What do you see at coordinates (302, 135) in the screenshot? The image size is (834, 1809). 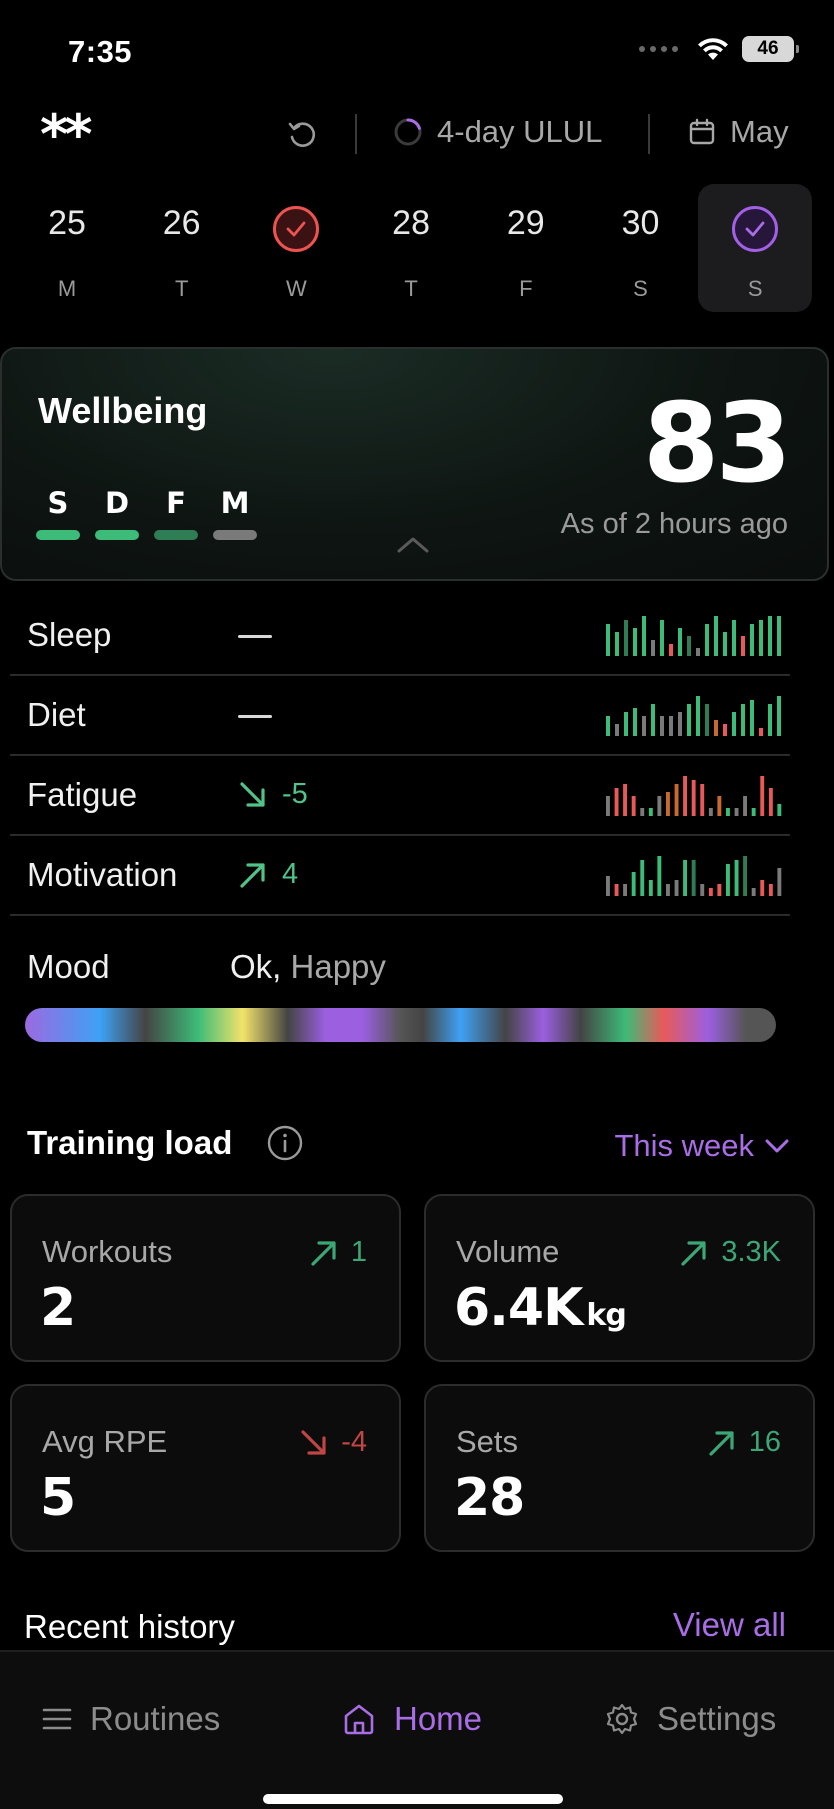 I see `reset-icon` at bounding box center [302, 135].